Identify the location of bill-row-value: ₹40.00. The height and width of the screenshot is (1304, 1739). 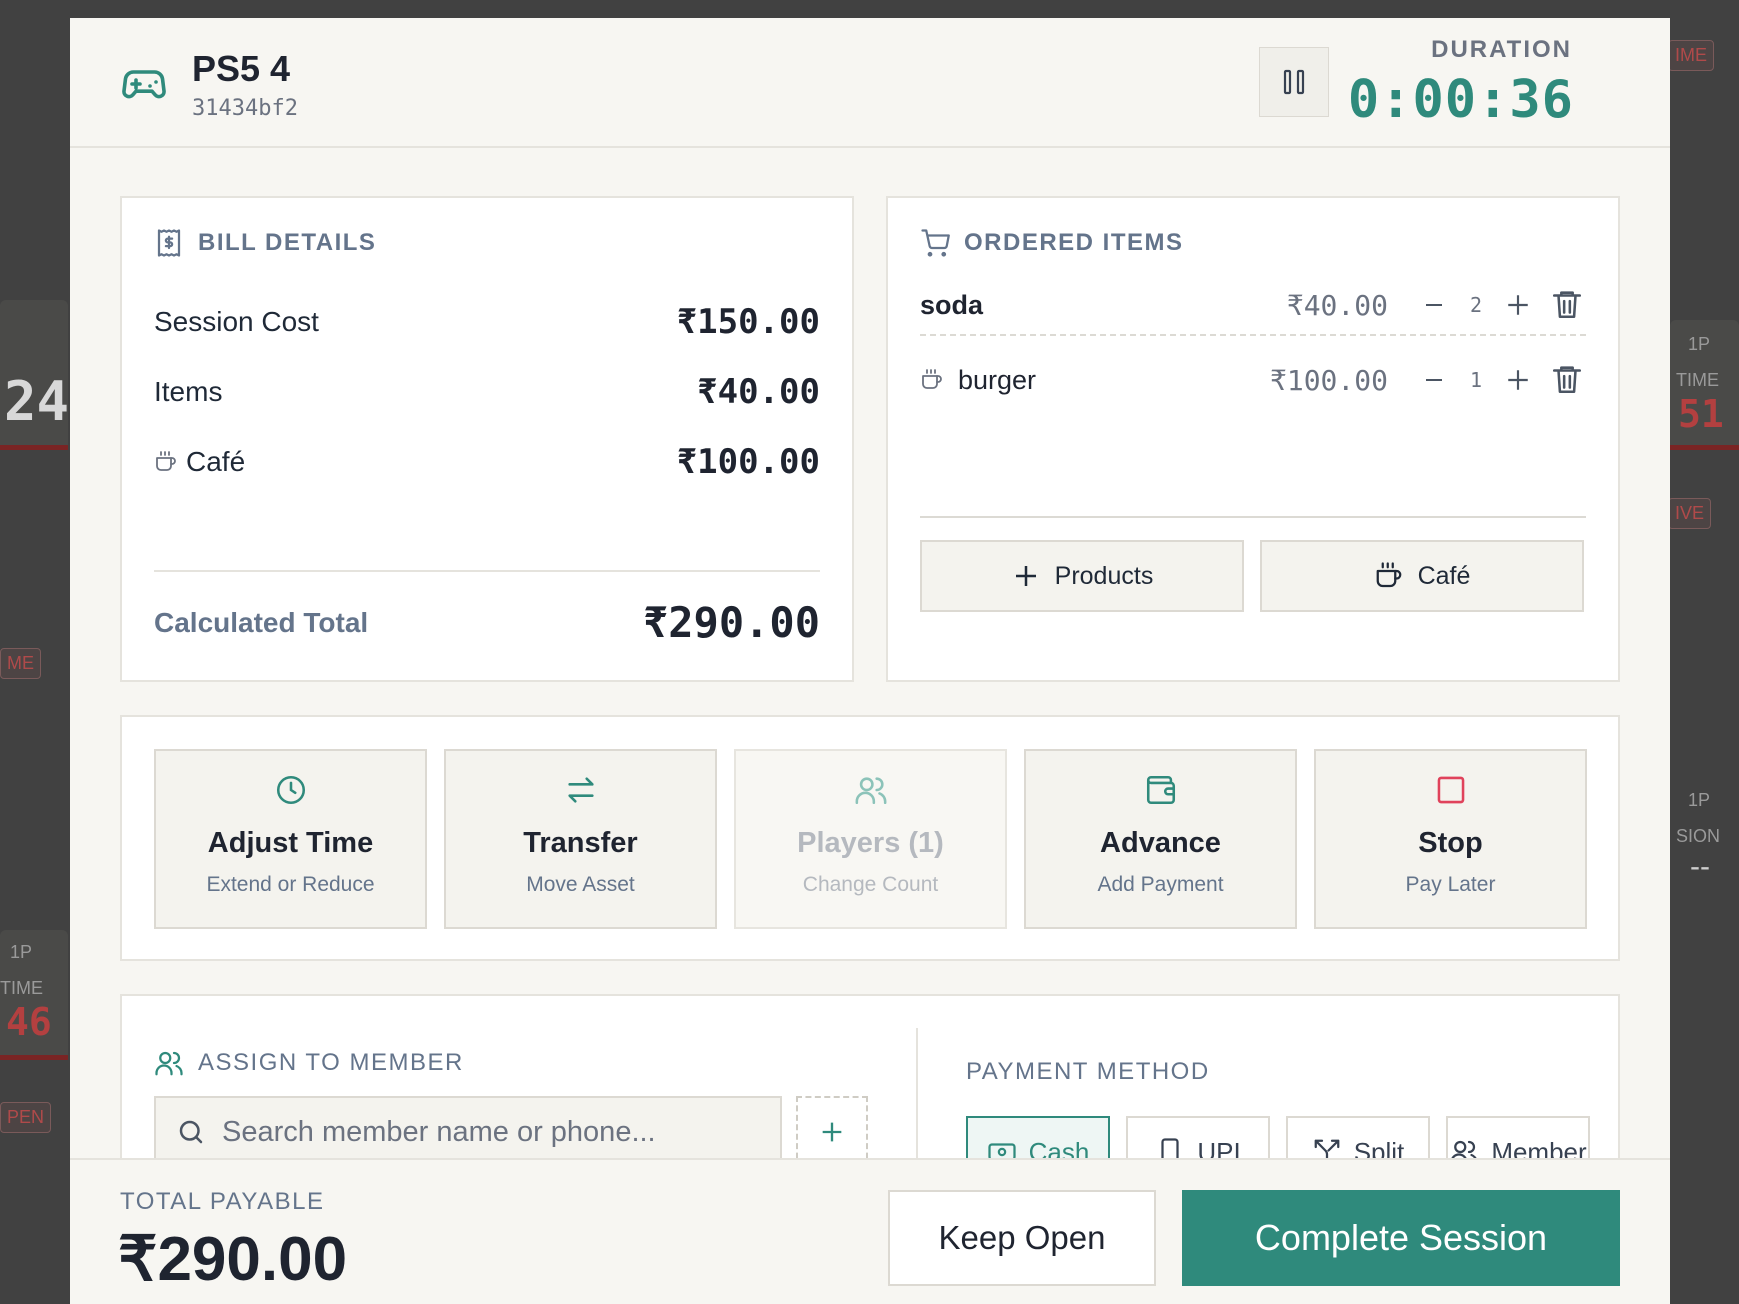
(758, 392).